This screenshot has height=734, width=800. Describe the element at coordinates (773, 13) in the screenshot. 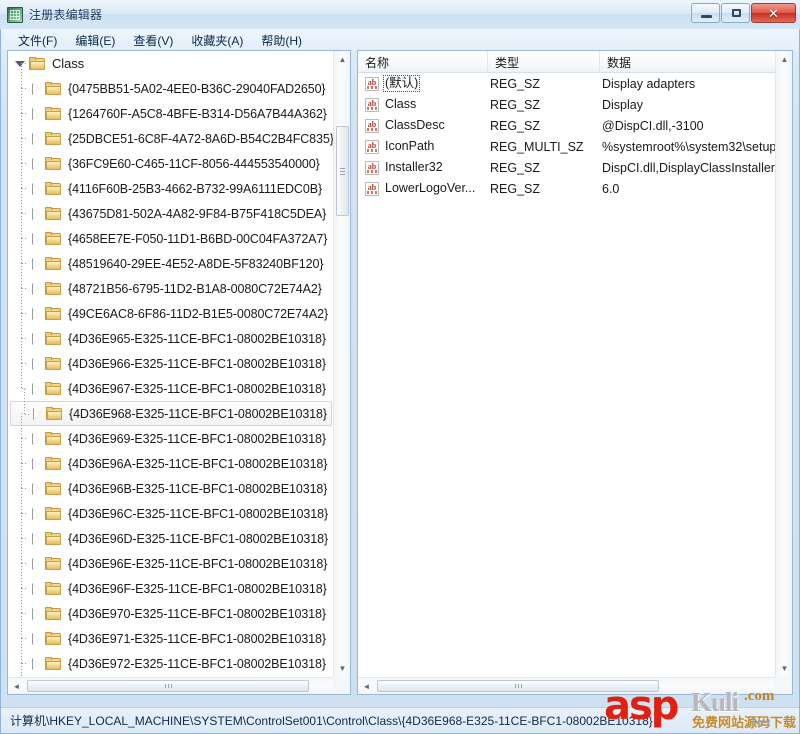

I see `close-button: ✕` at that location.